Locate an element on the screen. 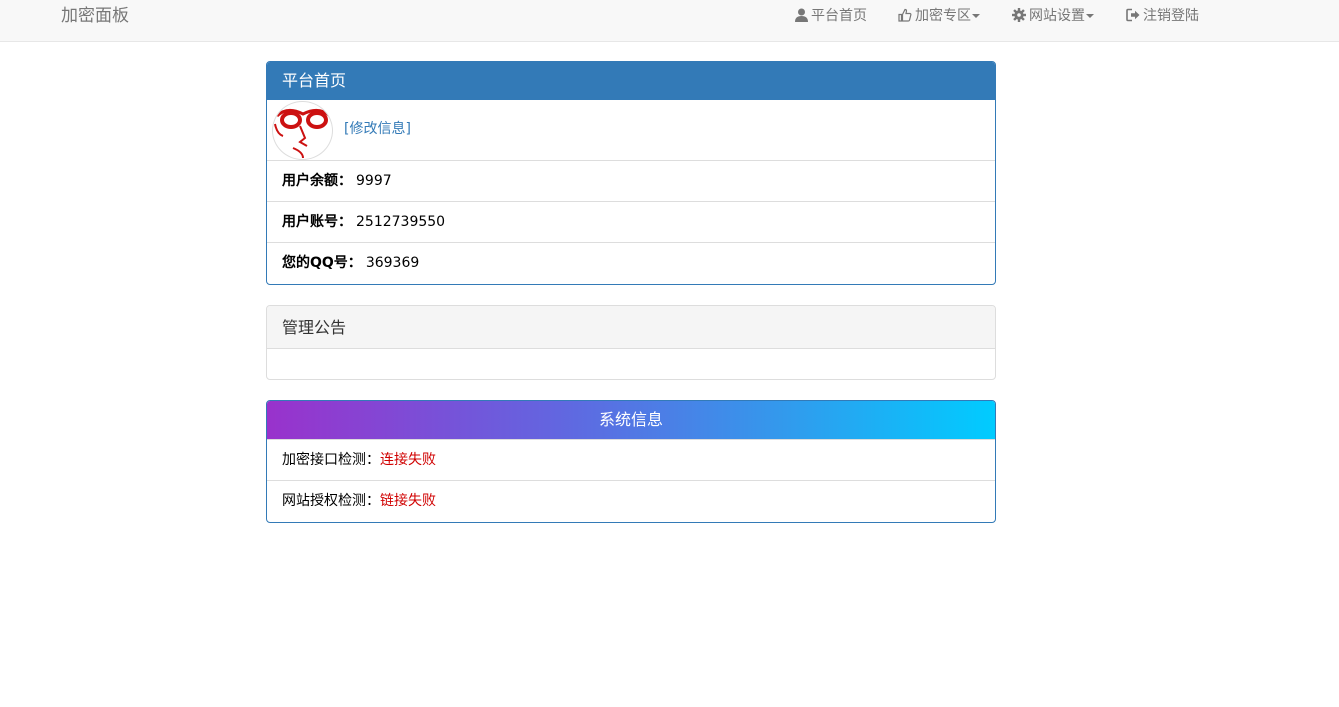 This screenshot has height=707, width=1339. encrypt-api-status: 连接失败 is located at coordinates (408, 460).